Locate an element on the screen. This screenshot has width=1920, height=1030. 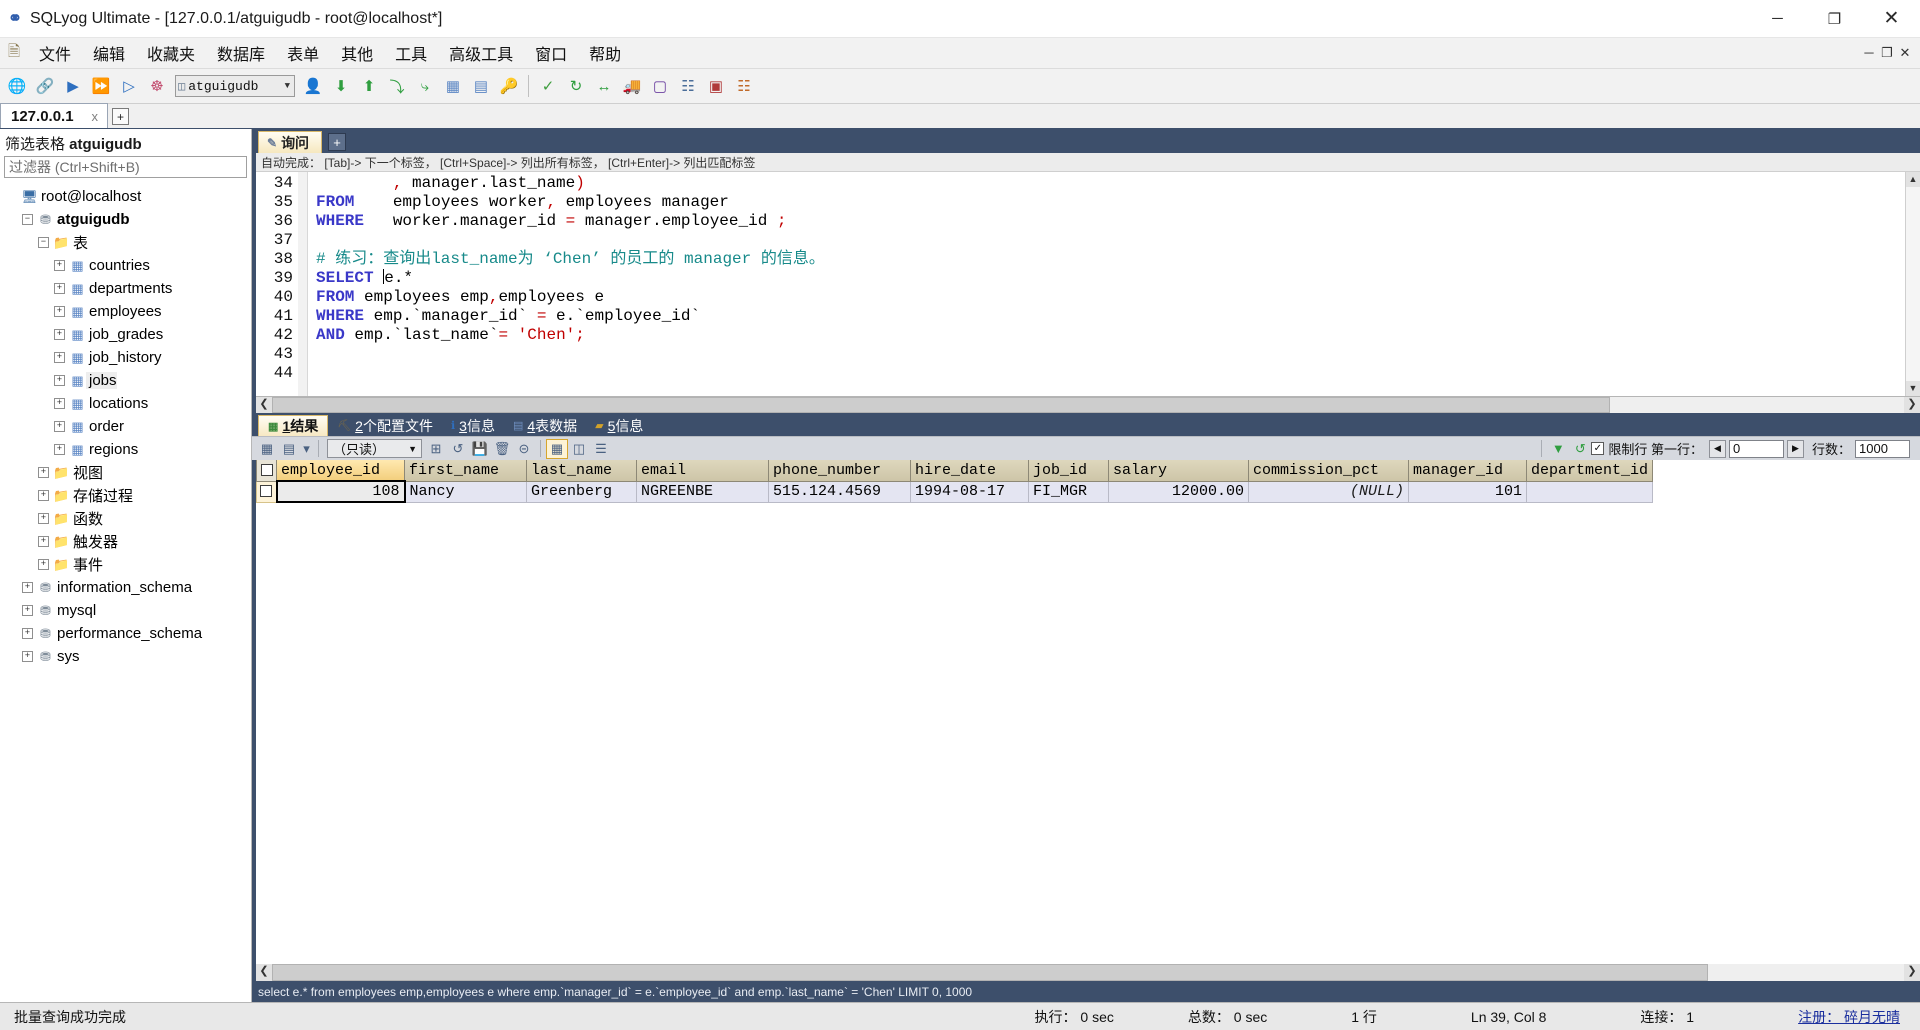
tree-node-sys: + ⛃ sys is located at coordinates (125, 656).